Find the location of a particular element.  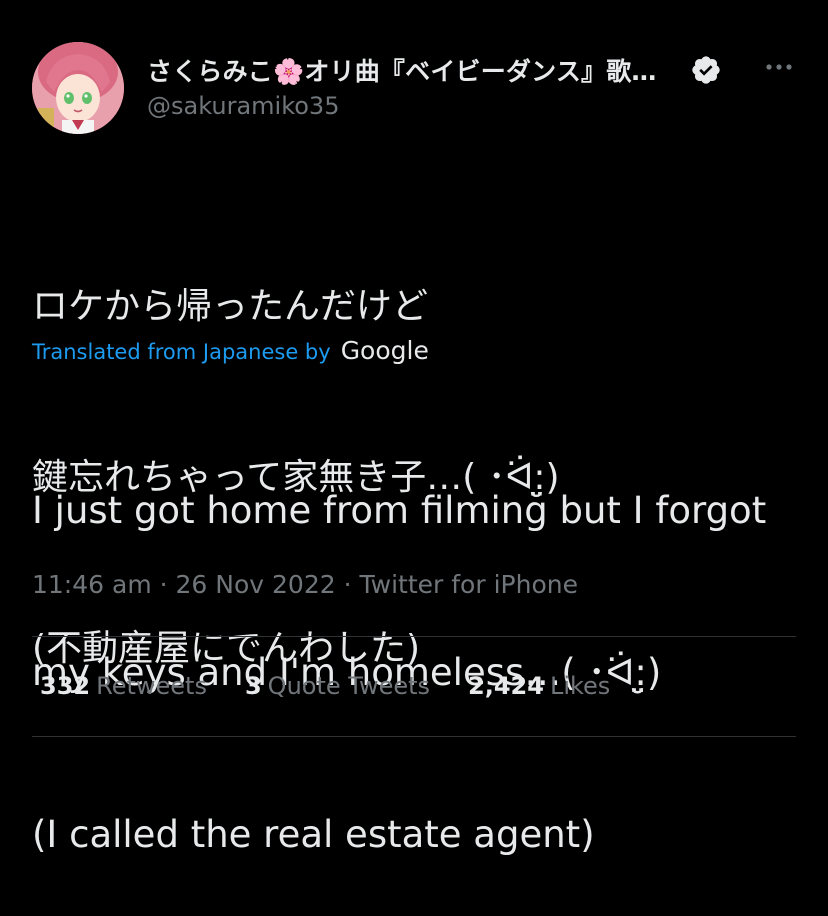

engagement-stats: 332 Retweets 3 Quote Tweets 2,424 Likes is located at coordinates (325, 686).